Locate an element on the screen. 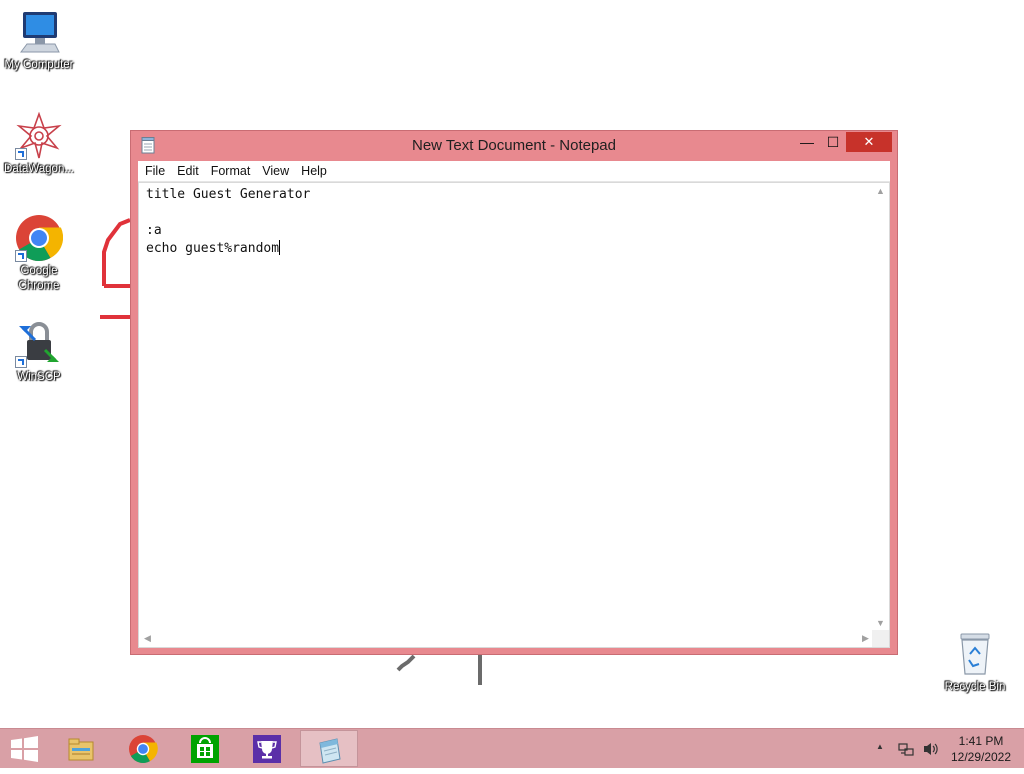 This screenshot has width=1024, height=774. notepad-icon is located at coordinates (330, 751).